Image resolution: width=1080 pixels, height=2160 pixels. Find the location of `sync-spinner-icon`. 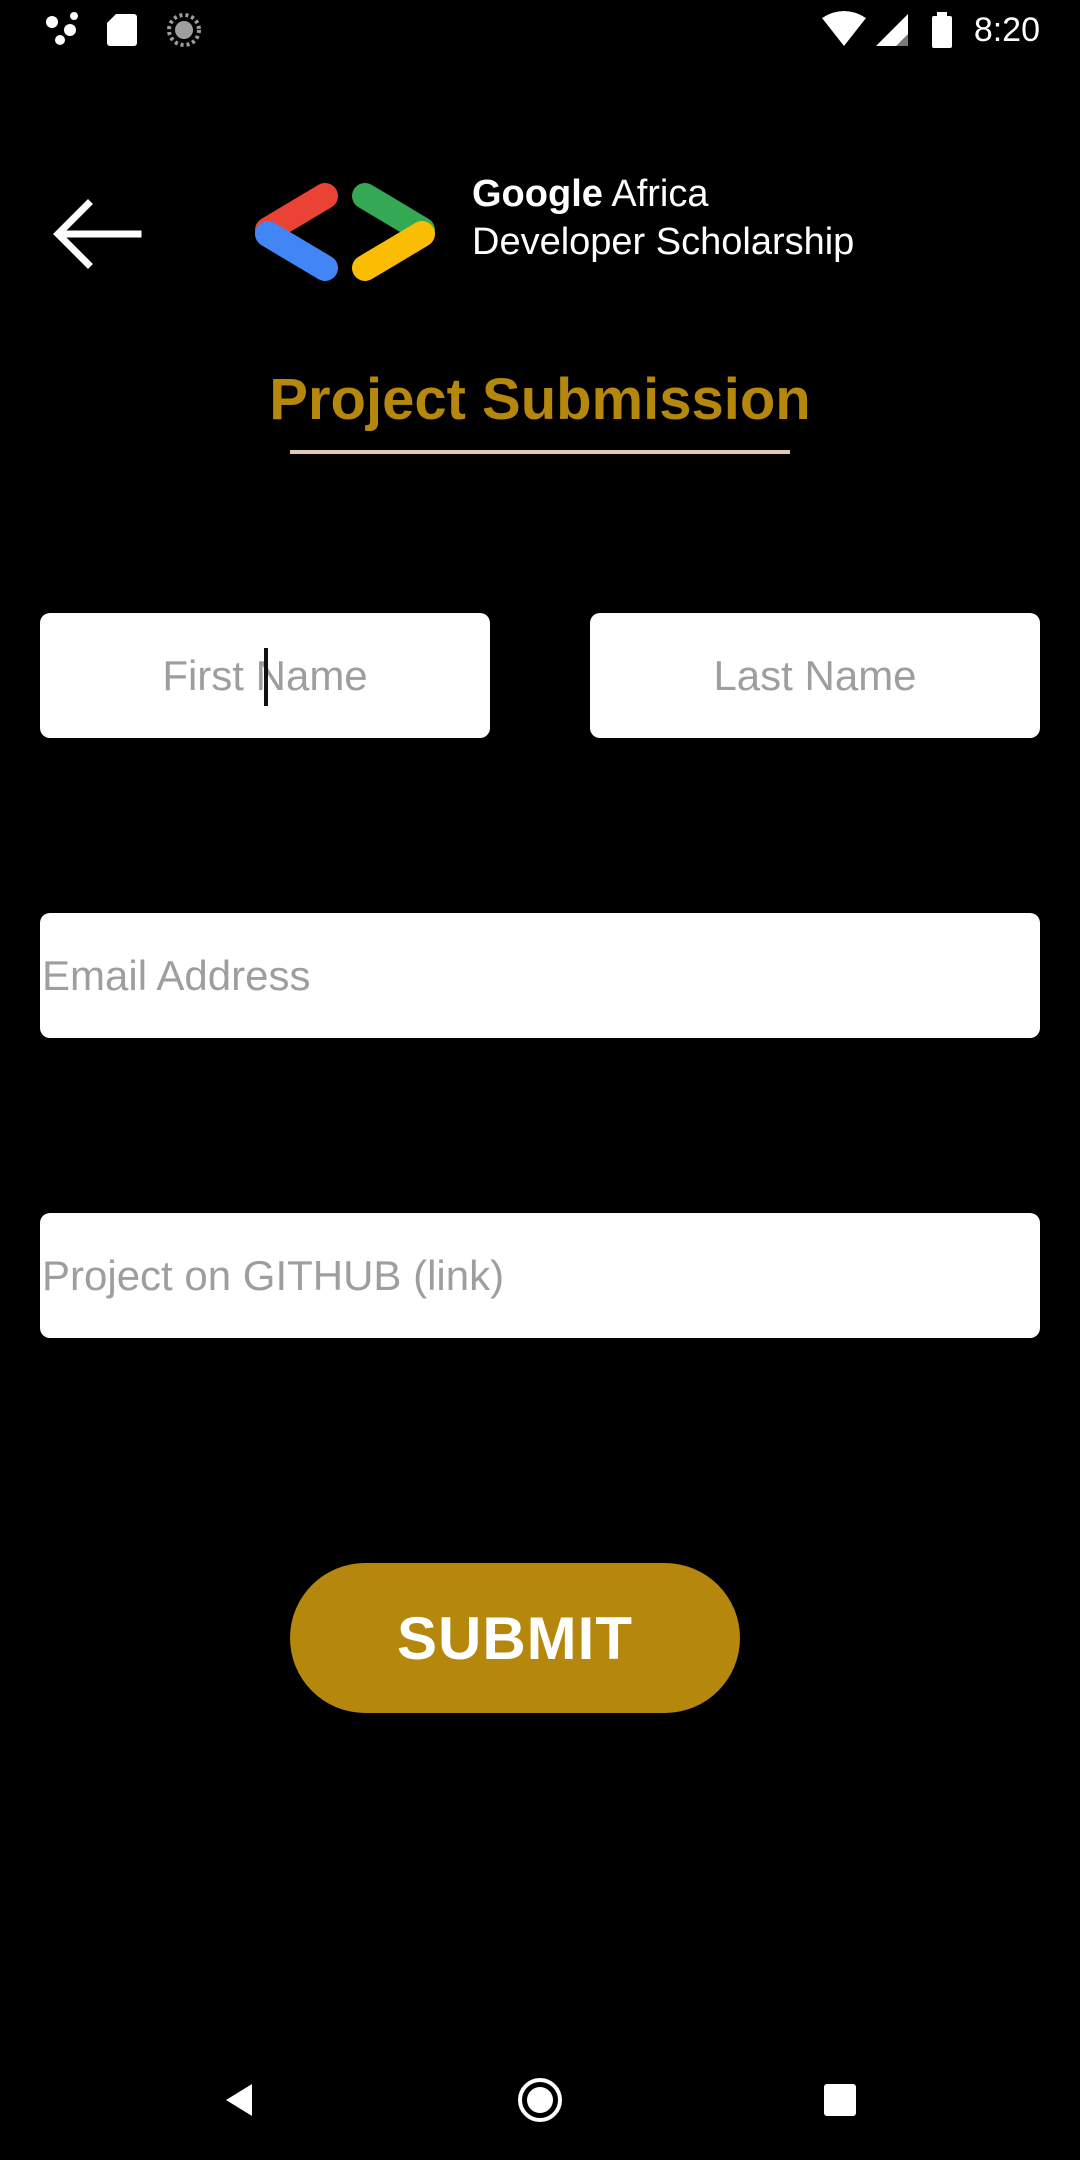

sync-spinner-icon is located at coordinates (184, 30).